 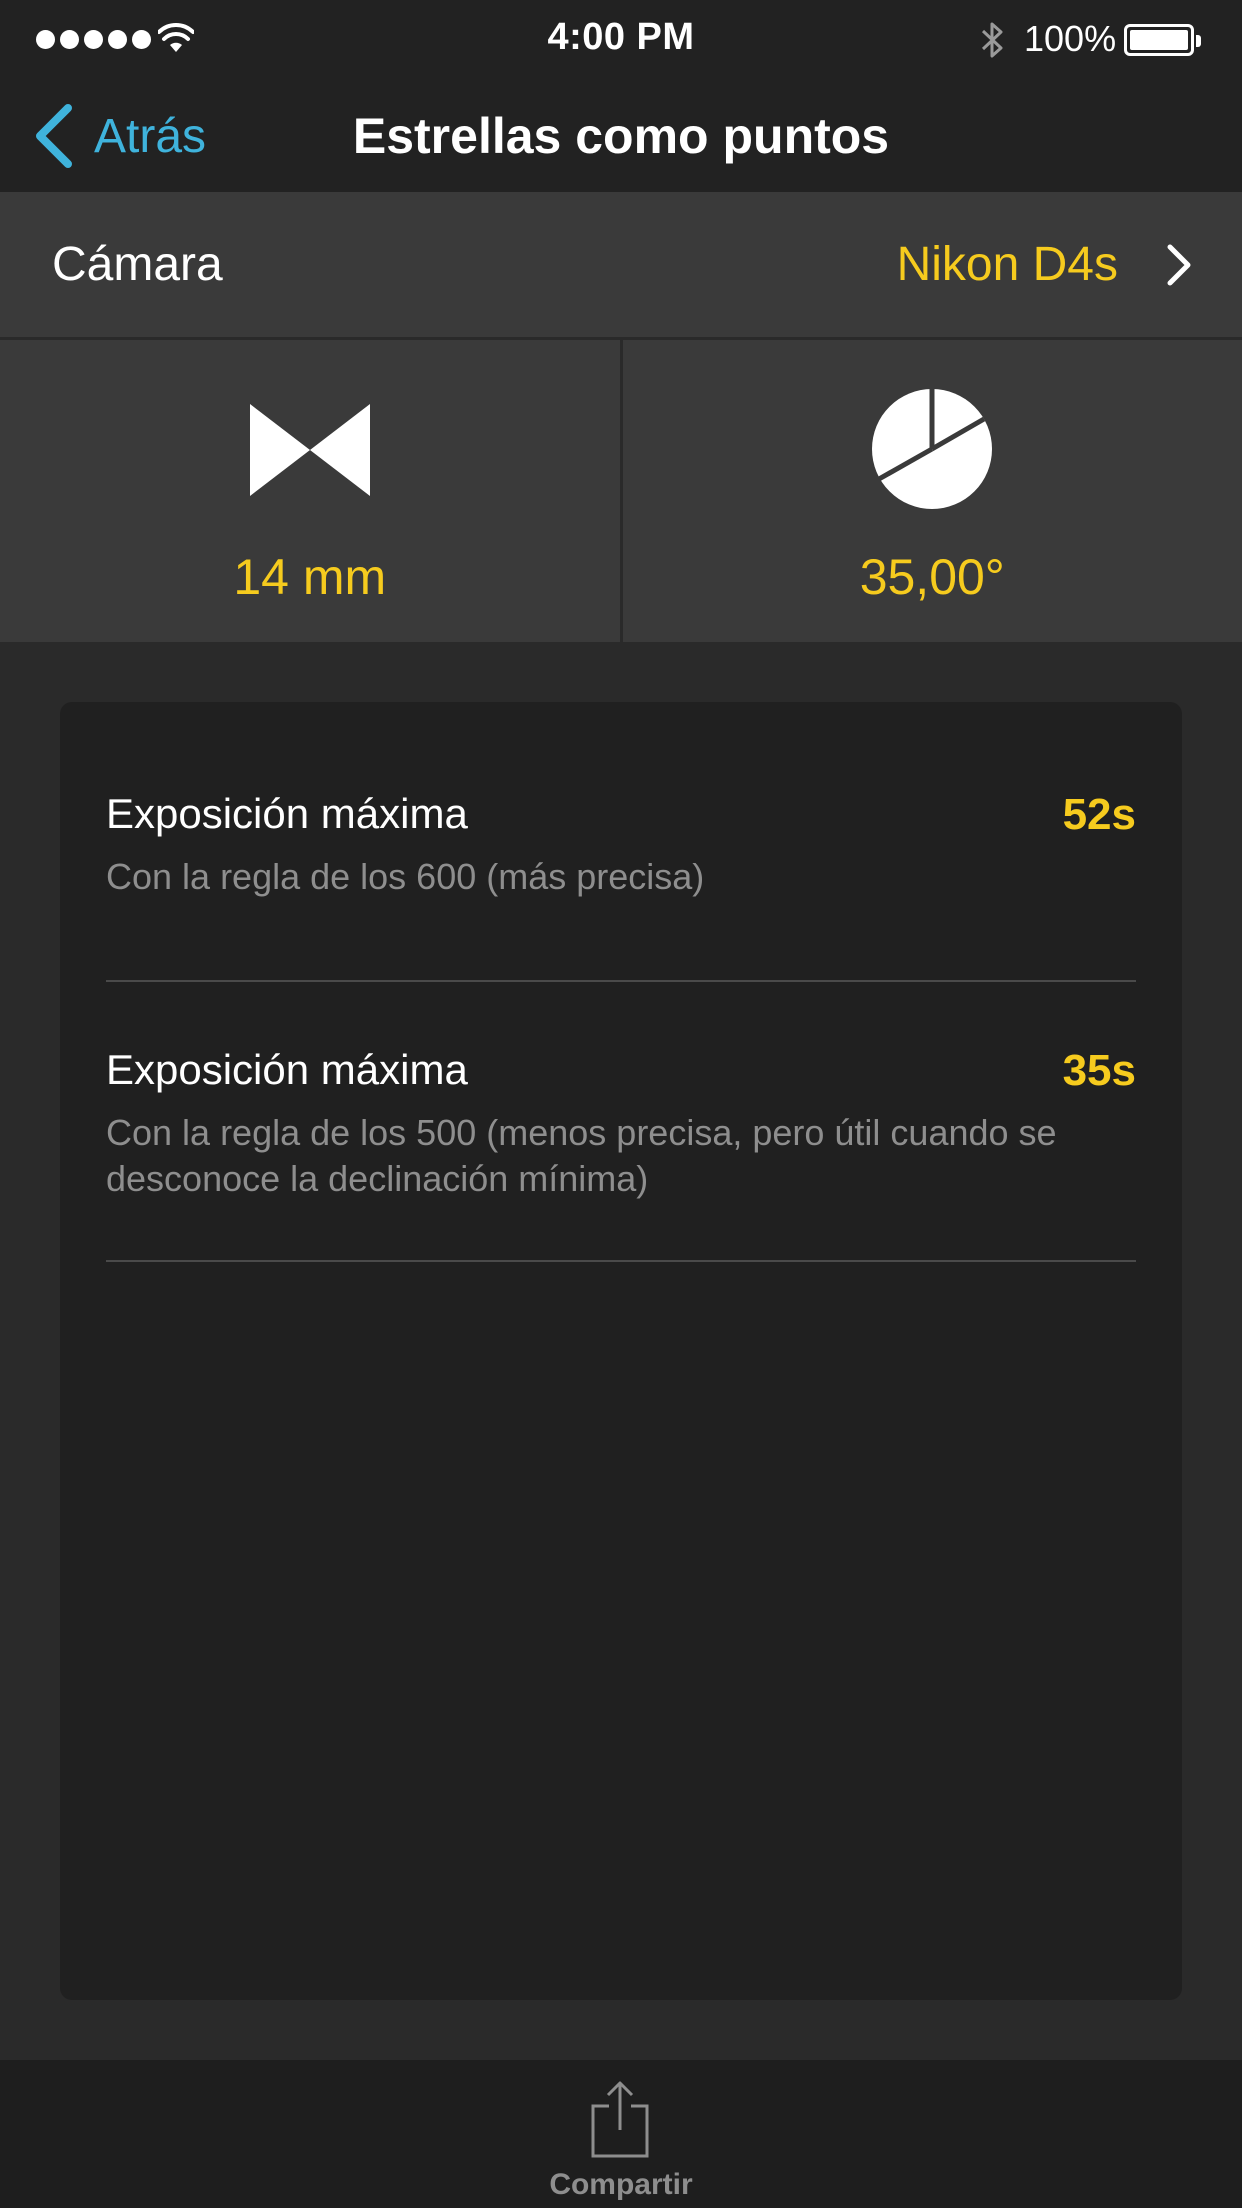 I want to click on parameter-tiles: 14 mm 35,00°, so click(x=621, y=491).